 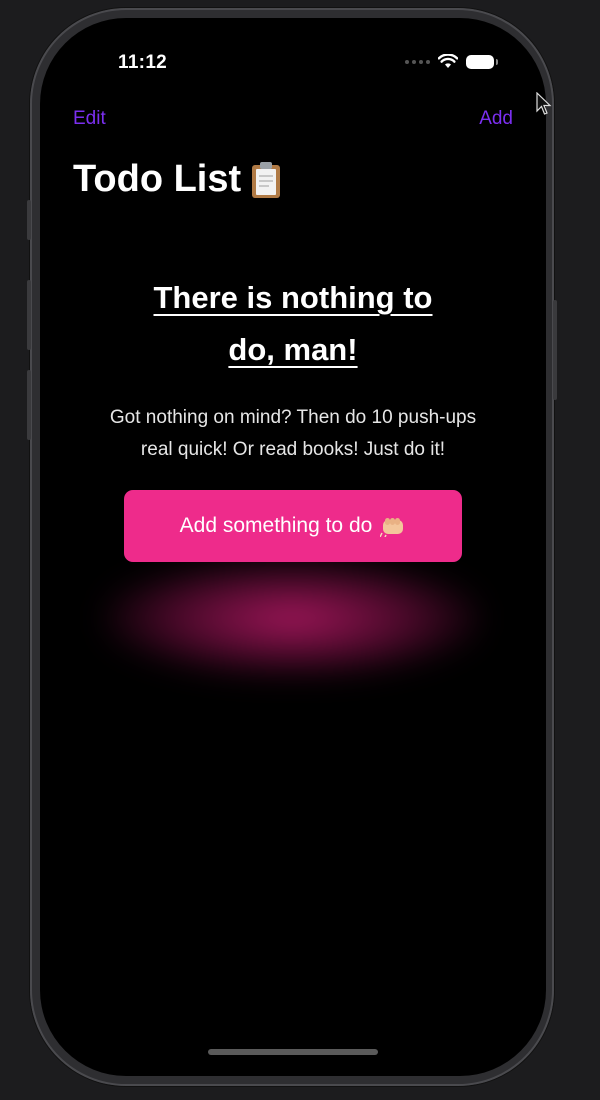 I want to click on button-glow, so click(x=292, y=618).